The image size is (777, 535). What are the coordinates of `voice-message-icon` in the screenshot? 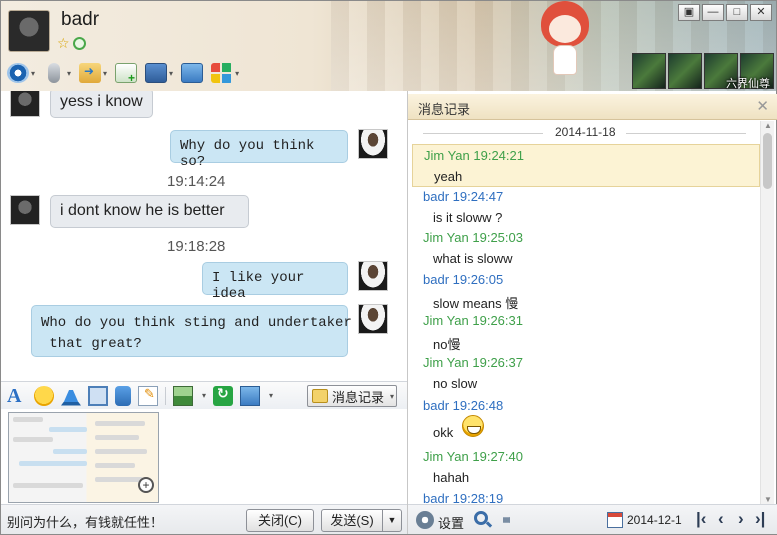 It's located at (123, 395).